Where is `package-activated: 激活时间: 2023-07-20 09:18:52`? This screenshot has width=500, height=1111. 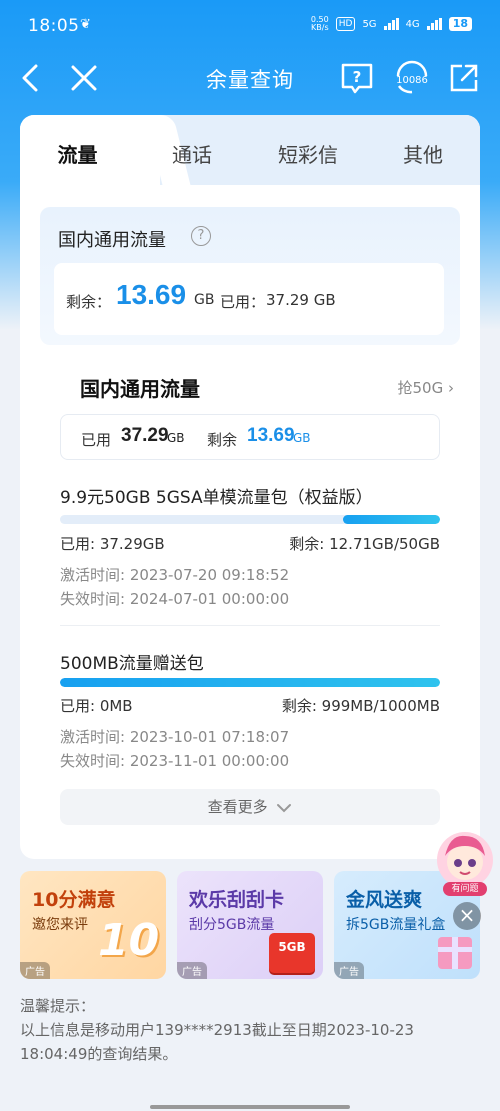 package-activated: 激活时间: 2023-07-20 09:18:52 is located at coordinates (175, 575).